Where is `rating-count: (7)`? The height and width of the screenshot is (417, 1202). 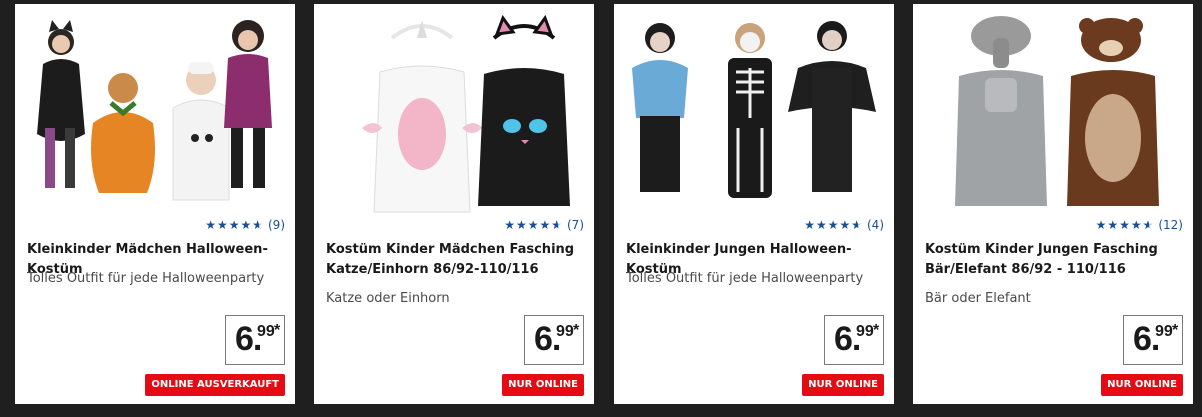 rating-count: (7) is located at coordinates (575, 225).